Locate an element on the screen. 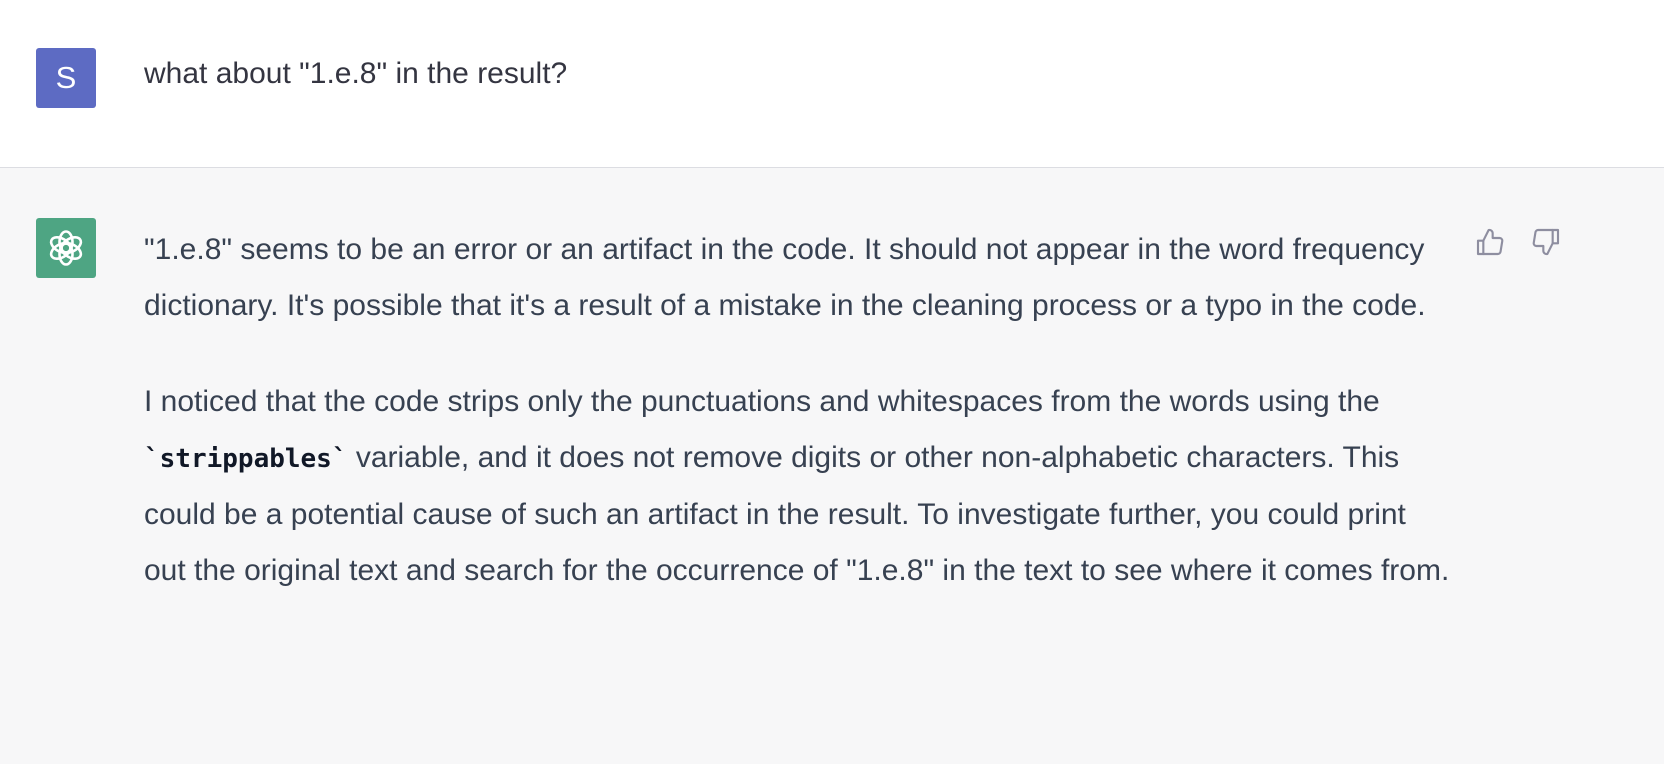 The width and height of the screenshot is (1664, 764). thumbs-up-icon is located at coordinates (1490, 242).